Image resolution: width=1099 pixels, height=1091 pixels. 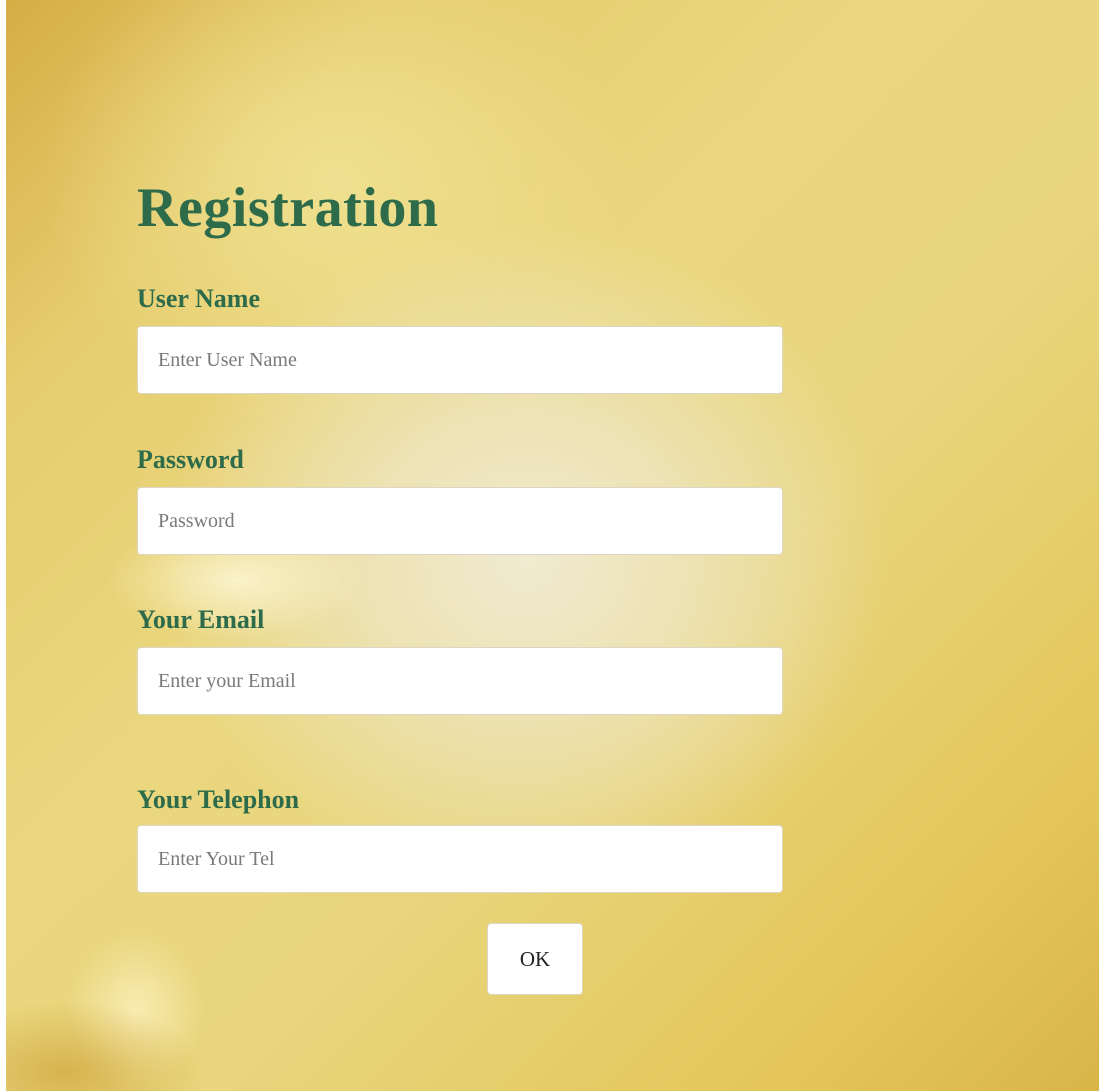 I want to click on user-name-label: User Name, so click(x=198, y=298).